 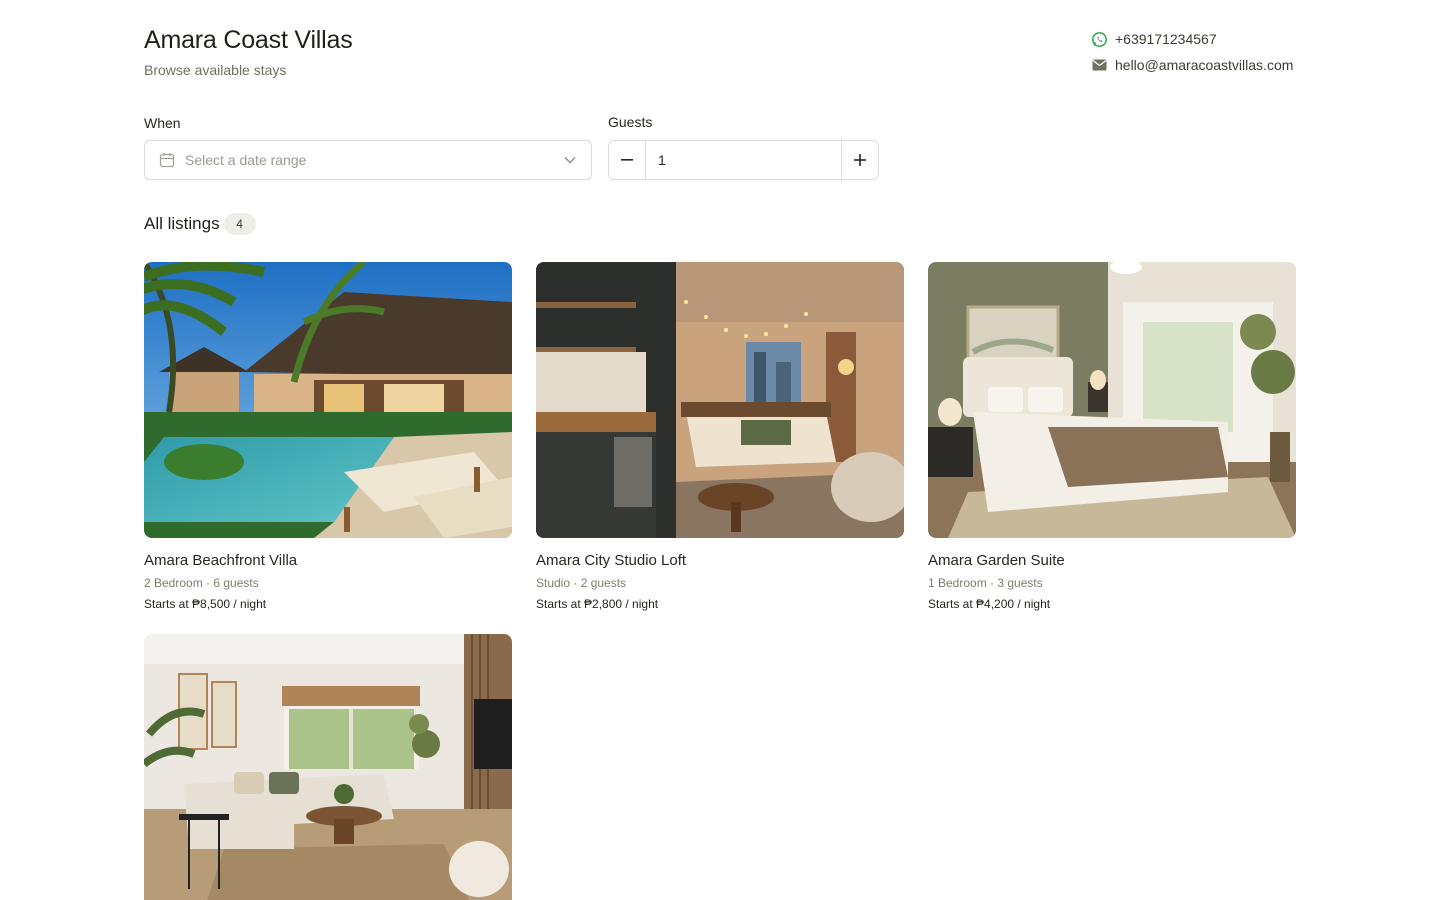 I want to click on listing-card, so click(x=328, y=767).